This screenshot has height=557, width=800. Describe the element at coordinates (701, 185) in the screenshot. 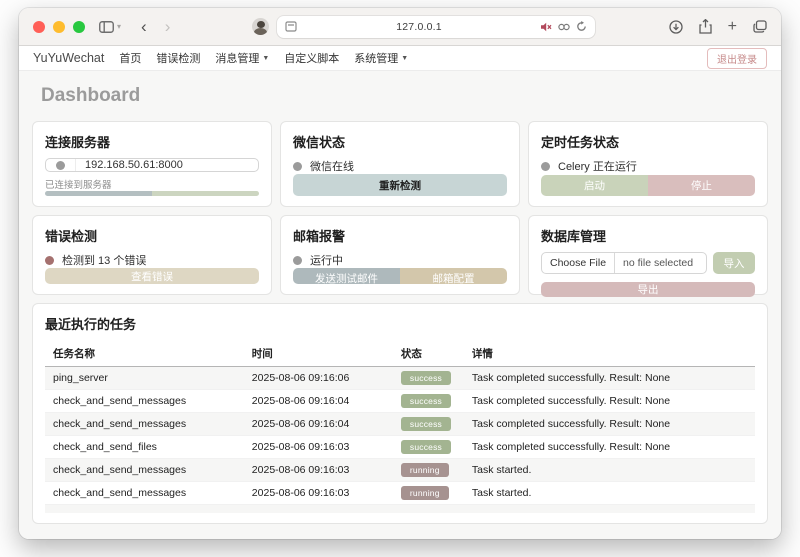

I see `stop-button: 停止` at that location.